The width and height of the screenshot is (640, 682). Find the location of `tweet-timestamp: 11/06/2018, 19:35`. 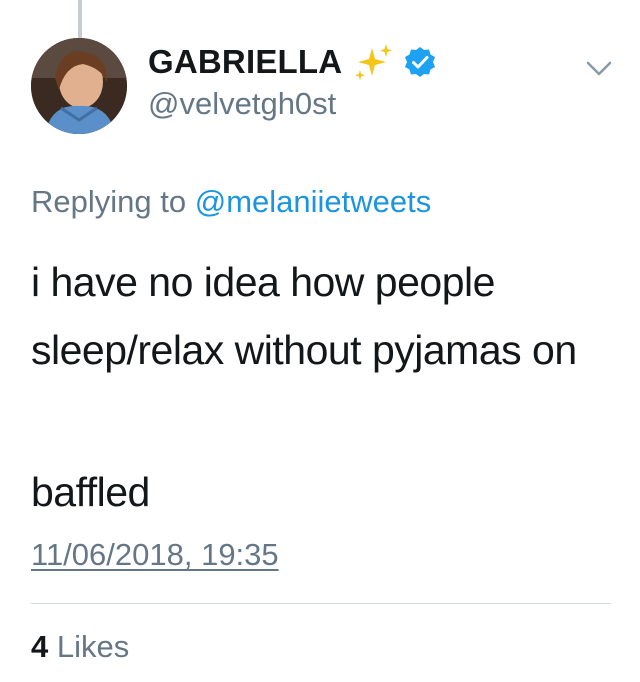

tweet-timestamp: 11/06/2018, 19:35 is located at coordinates (155, 555).